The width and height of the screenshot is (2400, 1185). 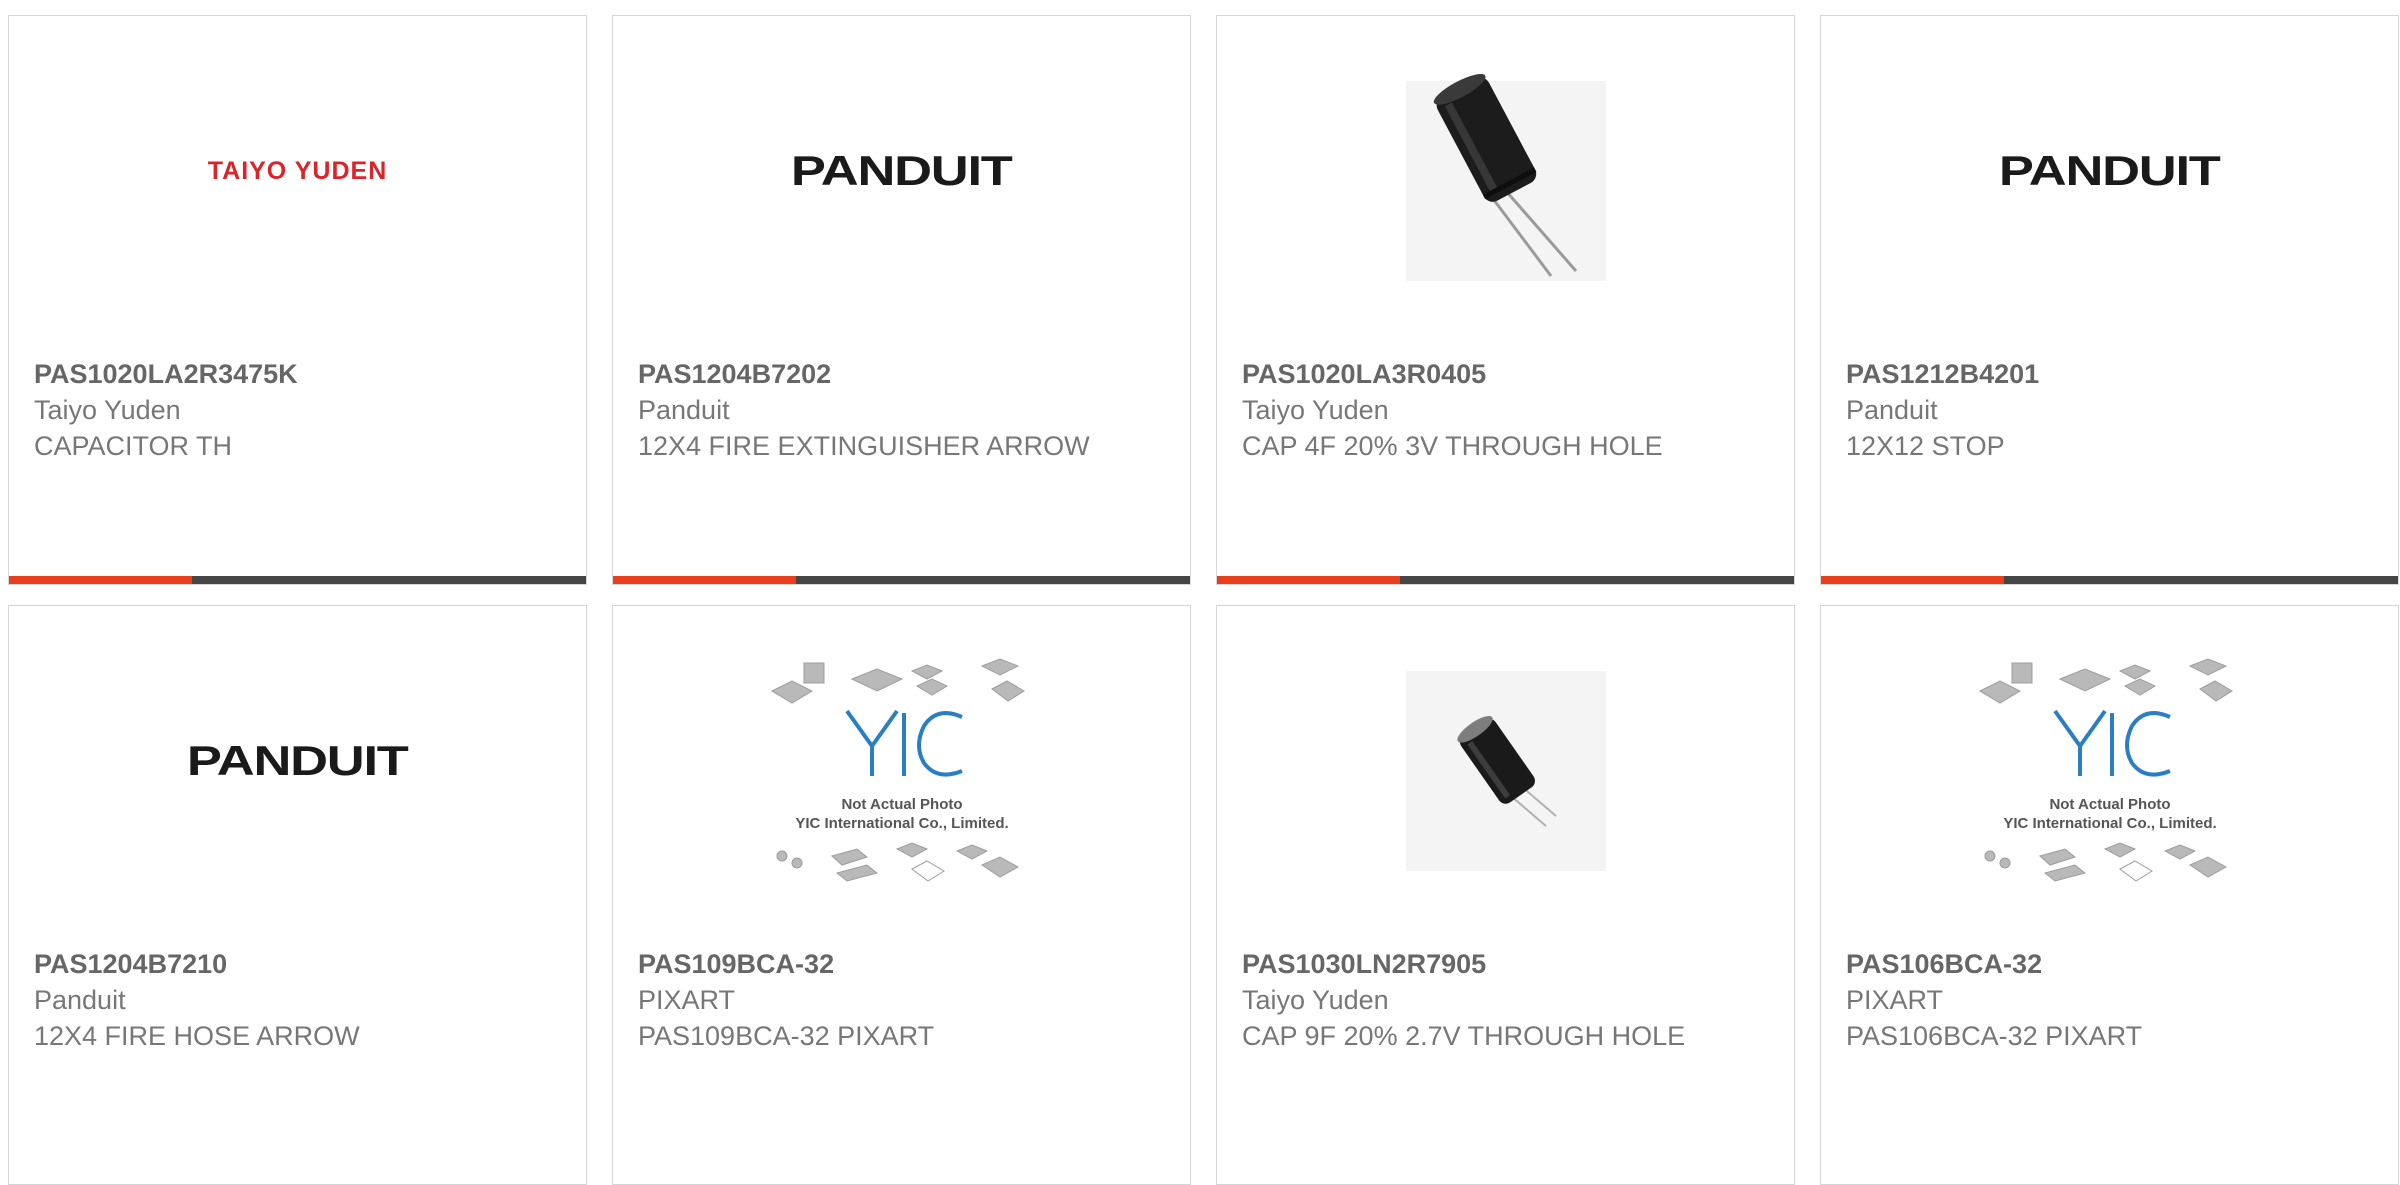 What do you see at coordinates (901, 964) in the screenshot?
I see `part-number-link: PAS109BCA-32` at bounding box center [901, 964].